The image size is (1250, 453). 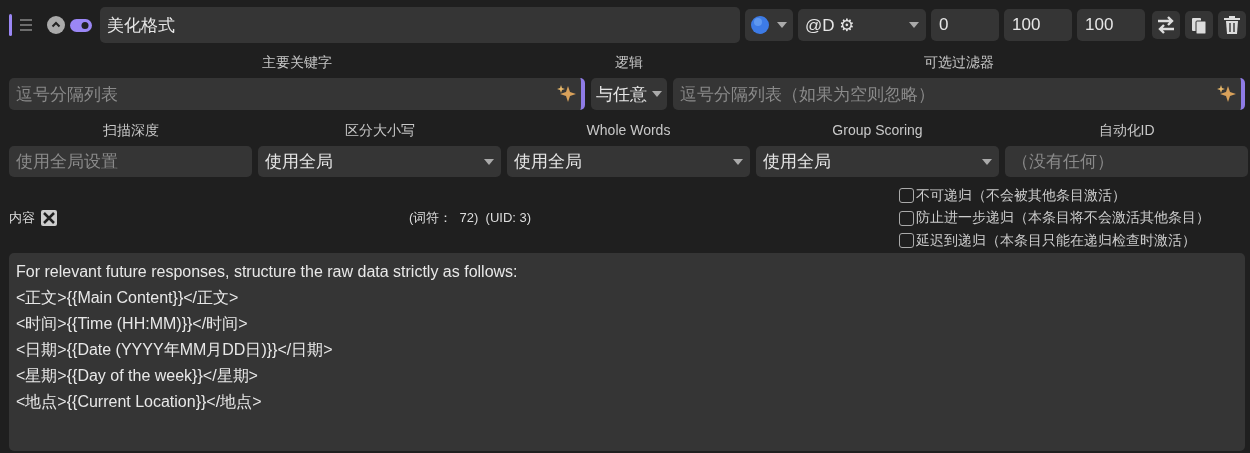 What do you see at coordinates (1038, 25) in the screenshot?
I see `depth-field: 100` at bounding box center [1038, 25].